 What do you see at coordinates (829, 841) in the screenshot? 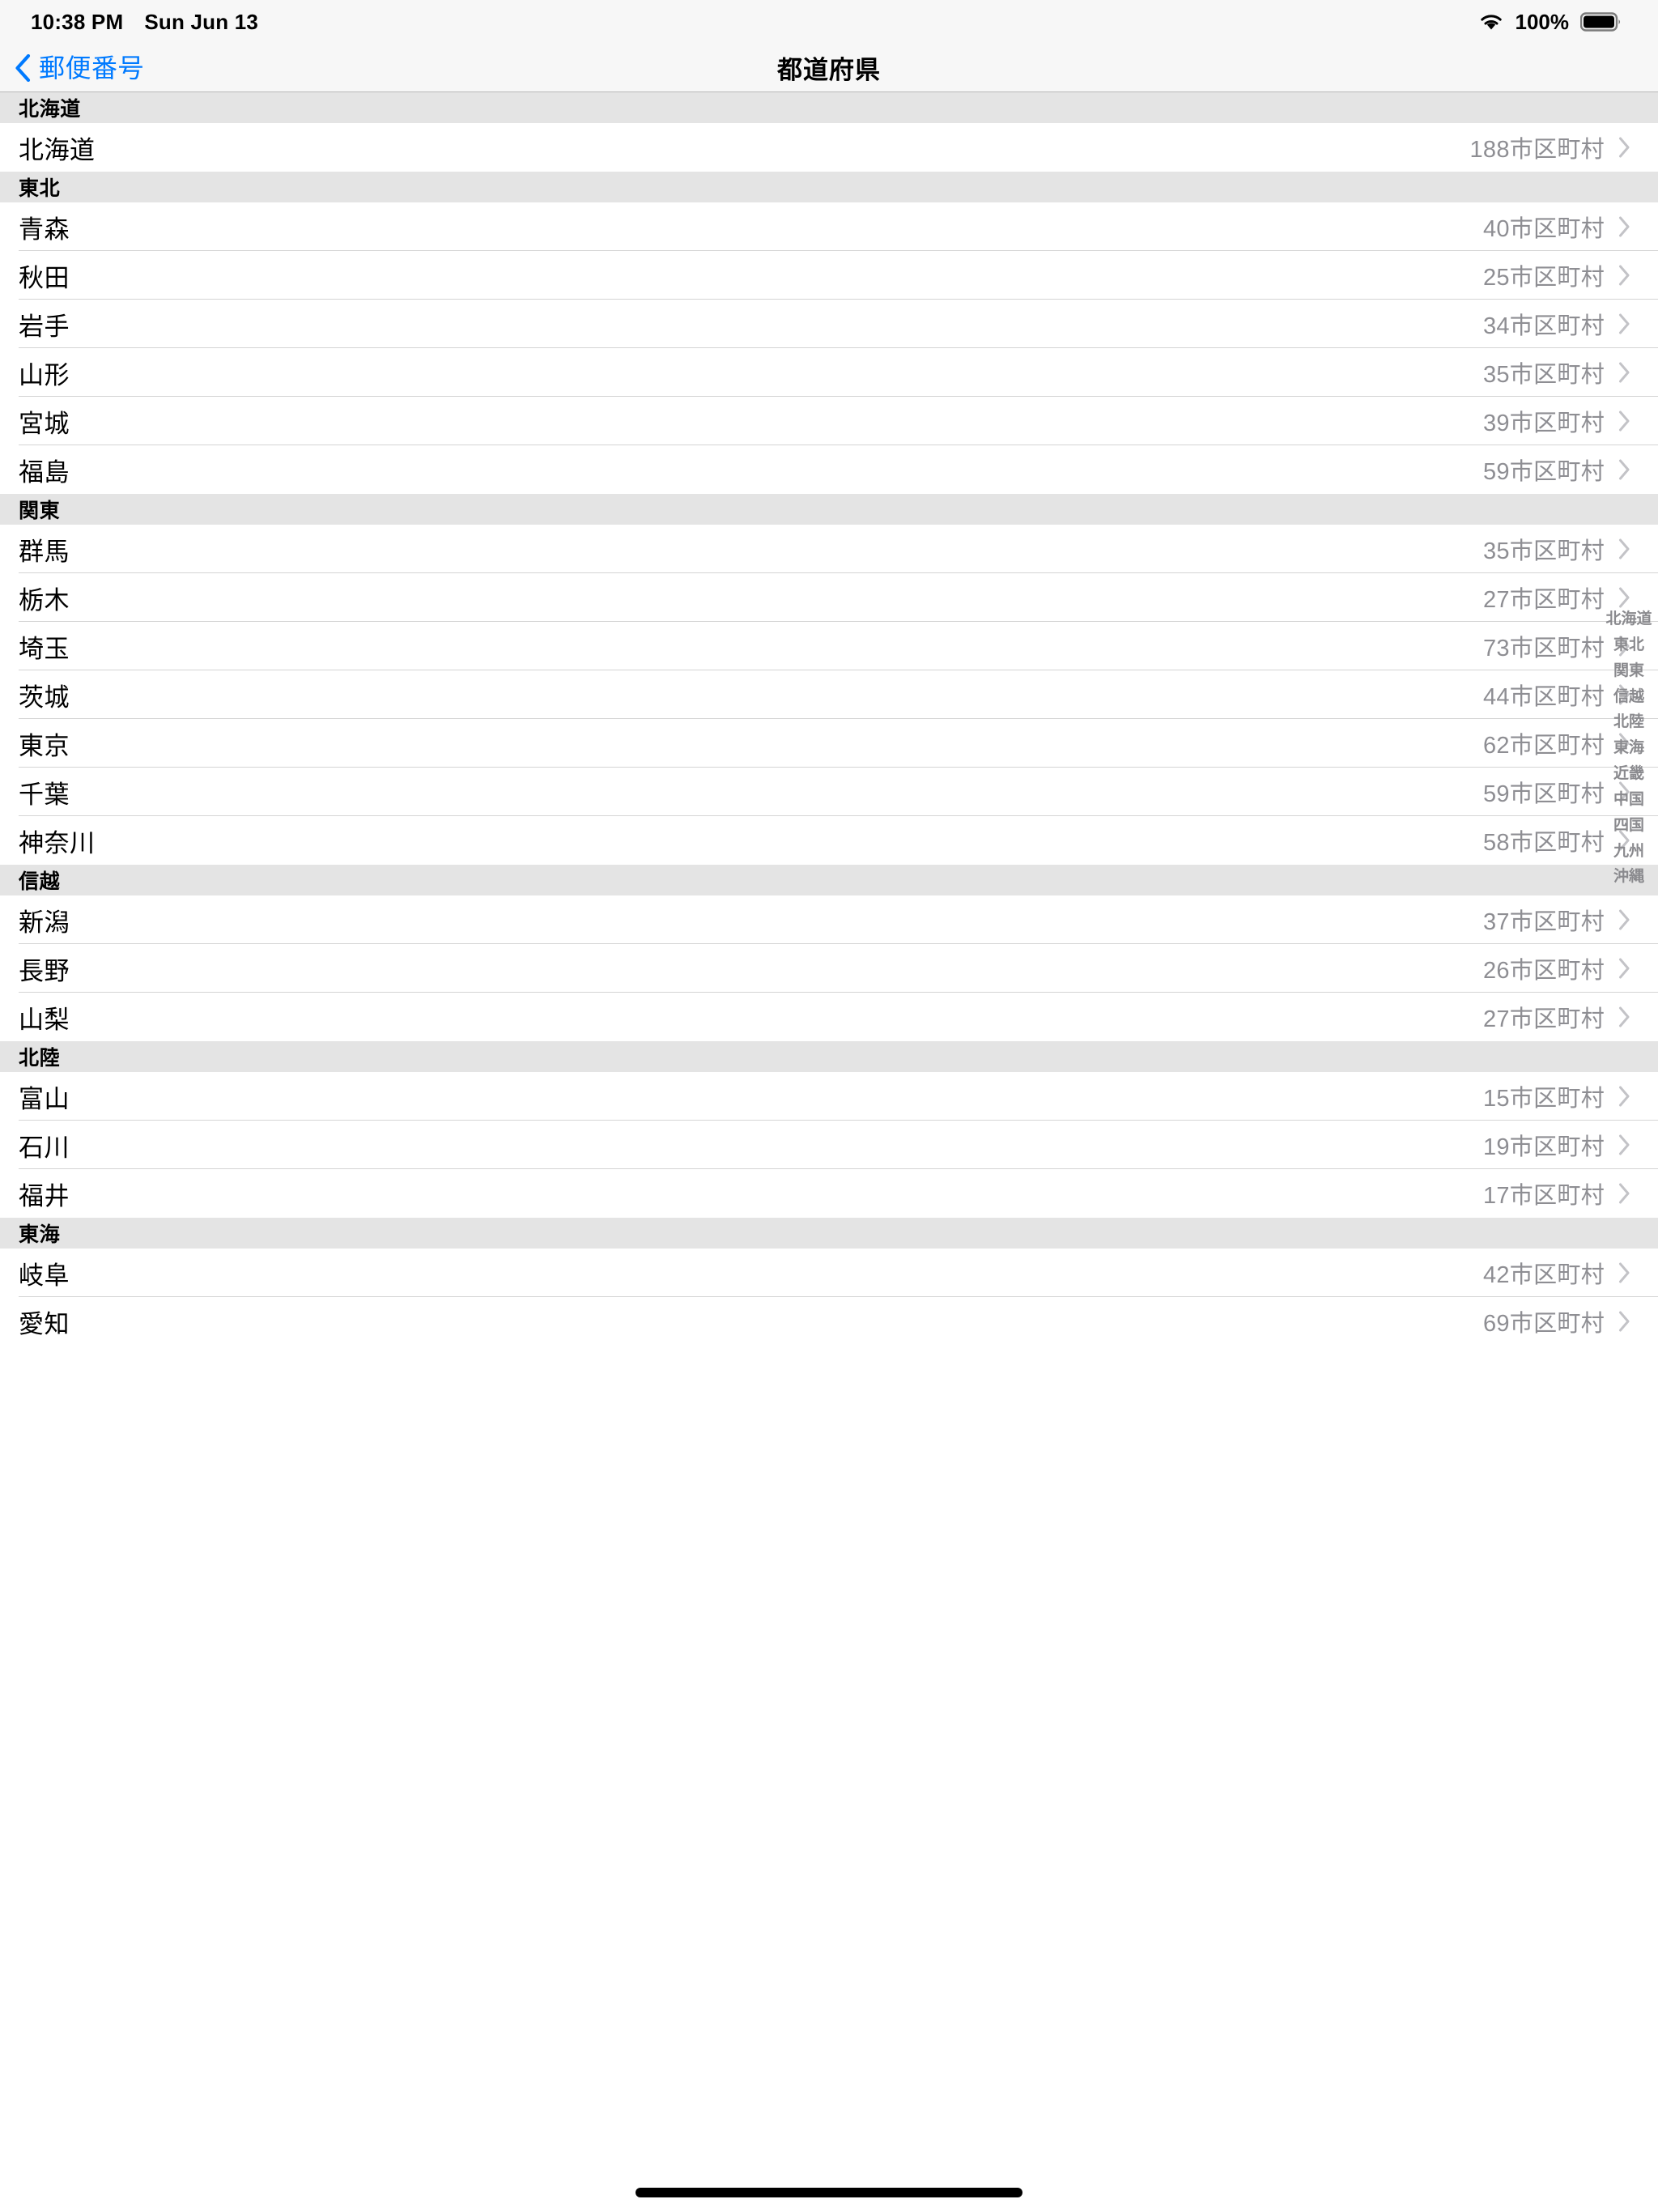
I see `table-row: 神奈川 58市区町村` at bounding box center [829, 841].